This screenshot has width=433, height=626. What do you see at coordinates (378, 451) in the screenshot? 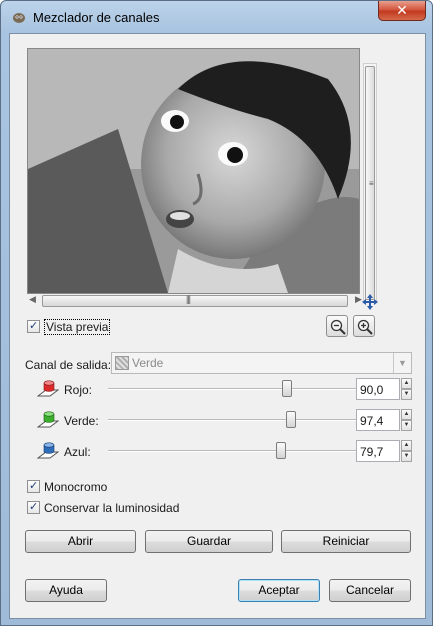
I see `blue-value-input: 79,7` at bounding box center [378, 451].